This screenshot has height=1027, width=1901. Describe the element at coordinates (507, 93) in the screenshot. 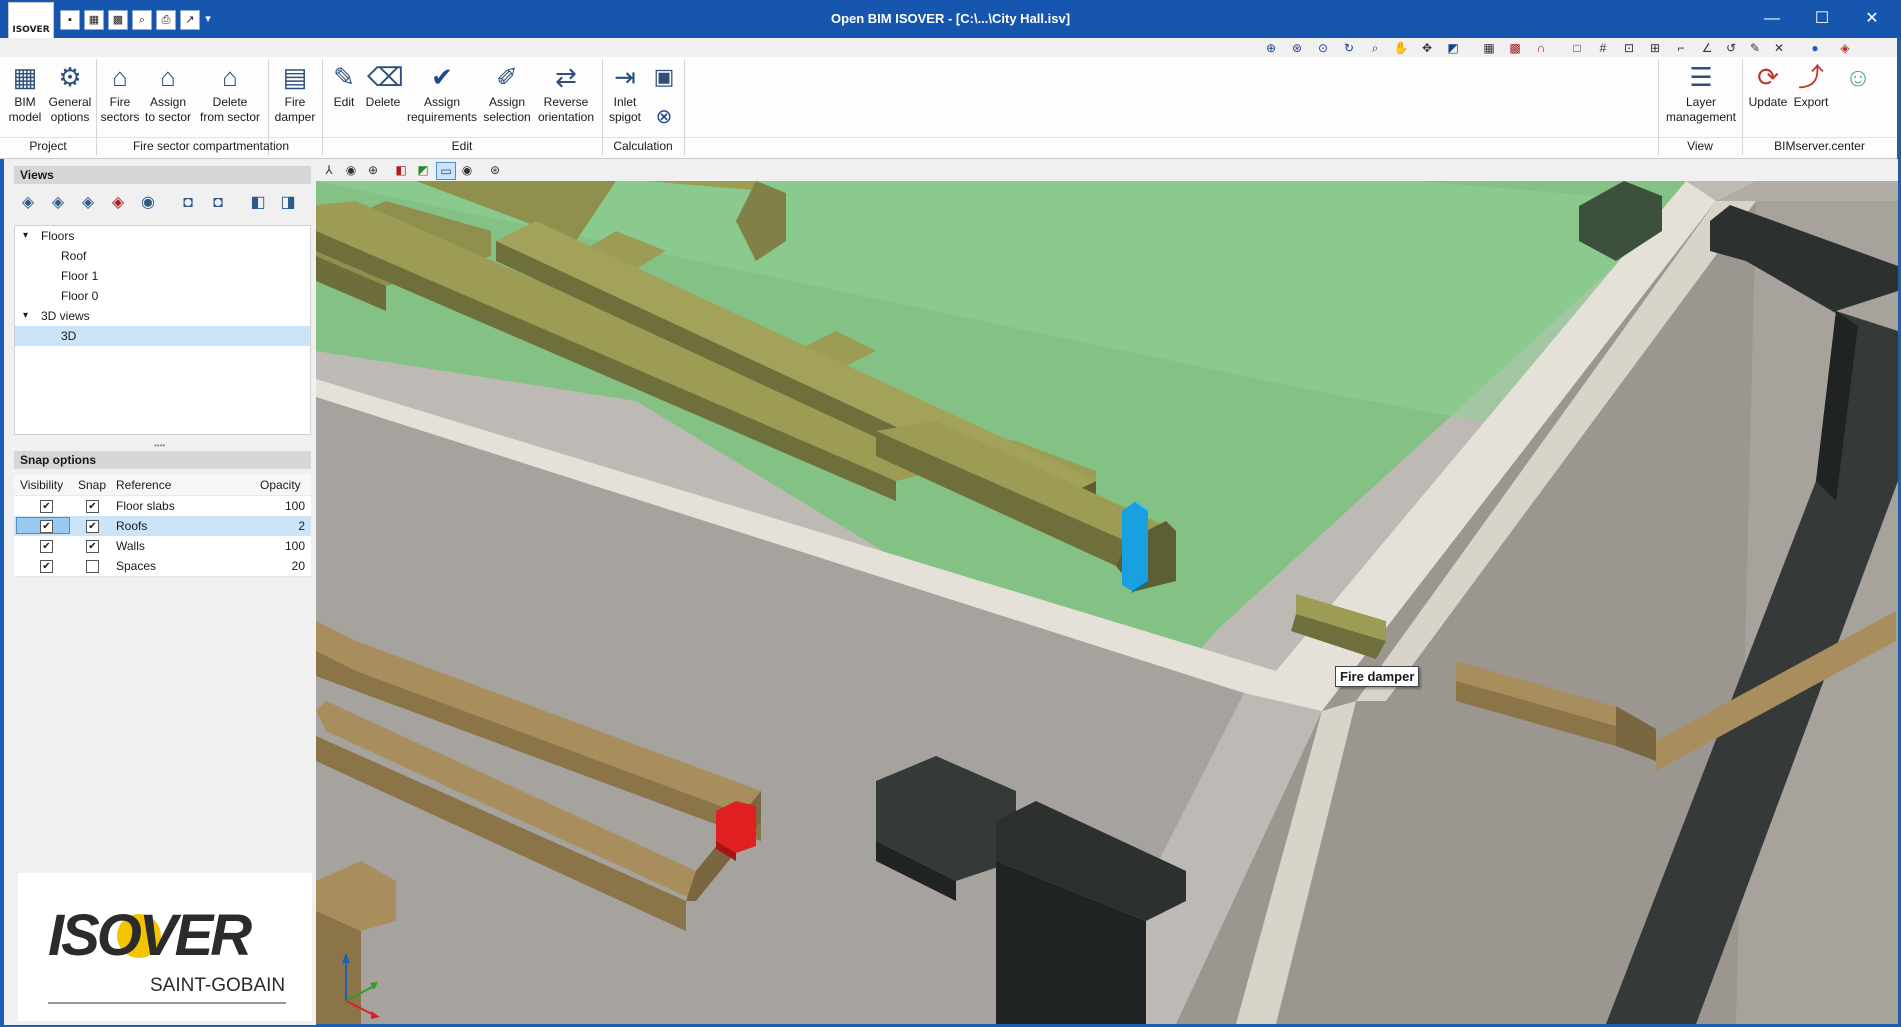

I see `assign-selection-button: ✐ Assign selection` at that location.